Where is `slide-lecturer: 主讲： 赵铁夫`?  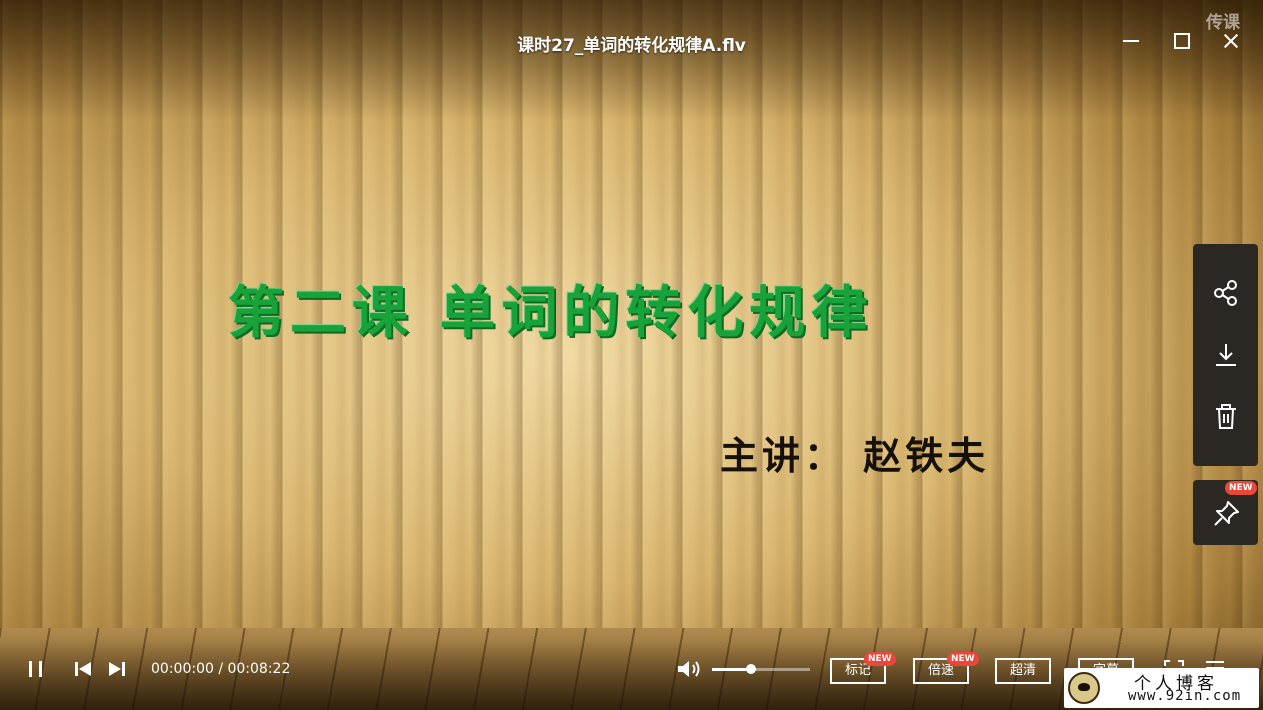 slide-lecturer: 主讲： 赵铁夫 is located at coordinates (855, 456).